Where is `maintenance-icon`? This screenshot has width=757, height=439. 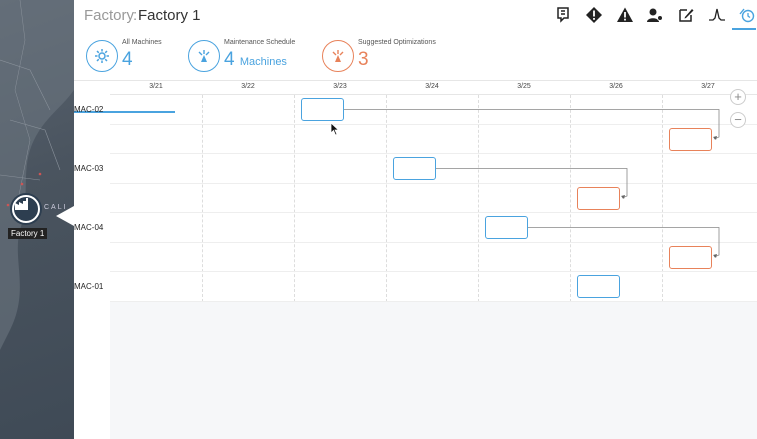 maintenance-icon is located at coordinates (204, 56).